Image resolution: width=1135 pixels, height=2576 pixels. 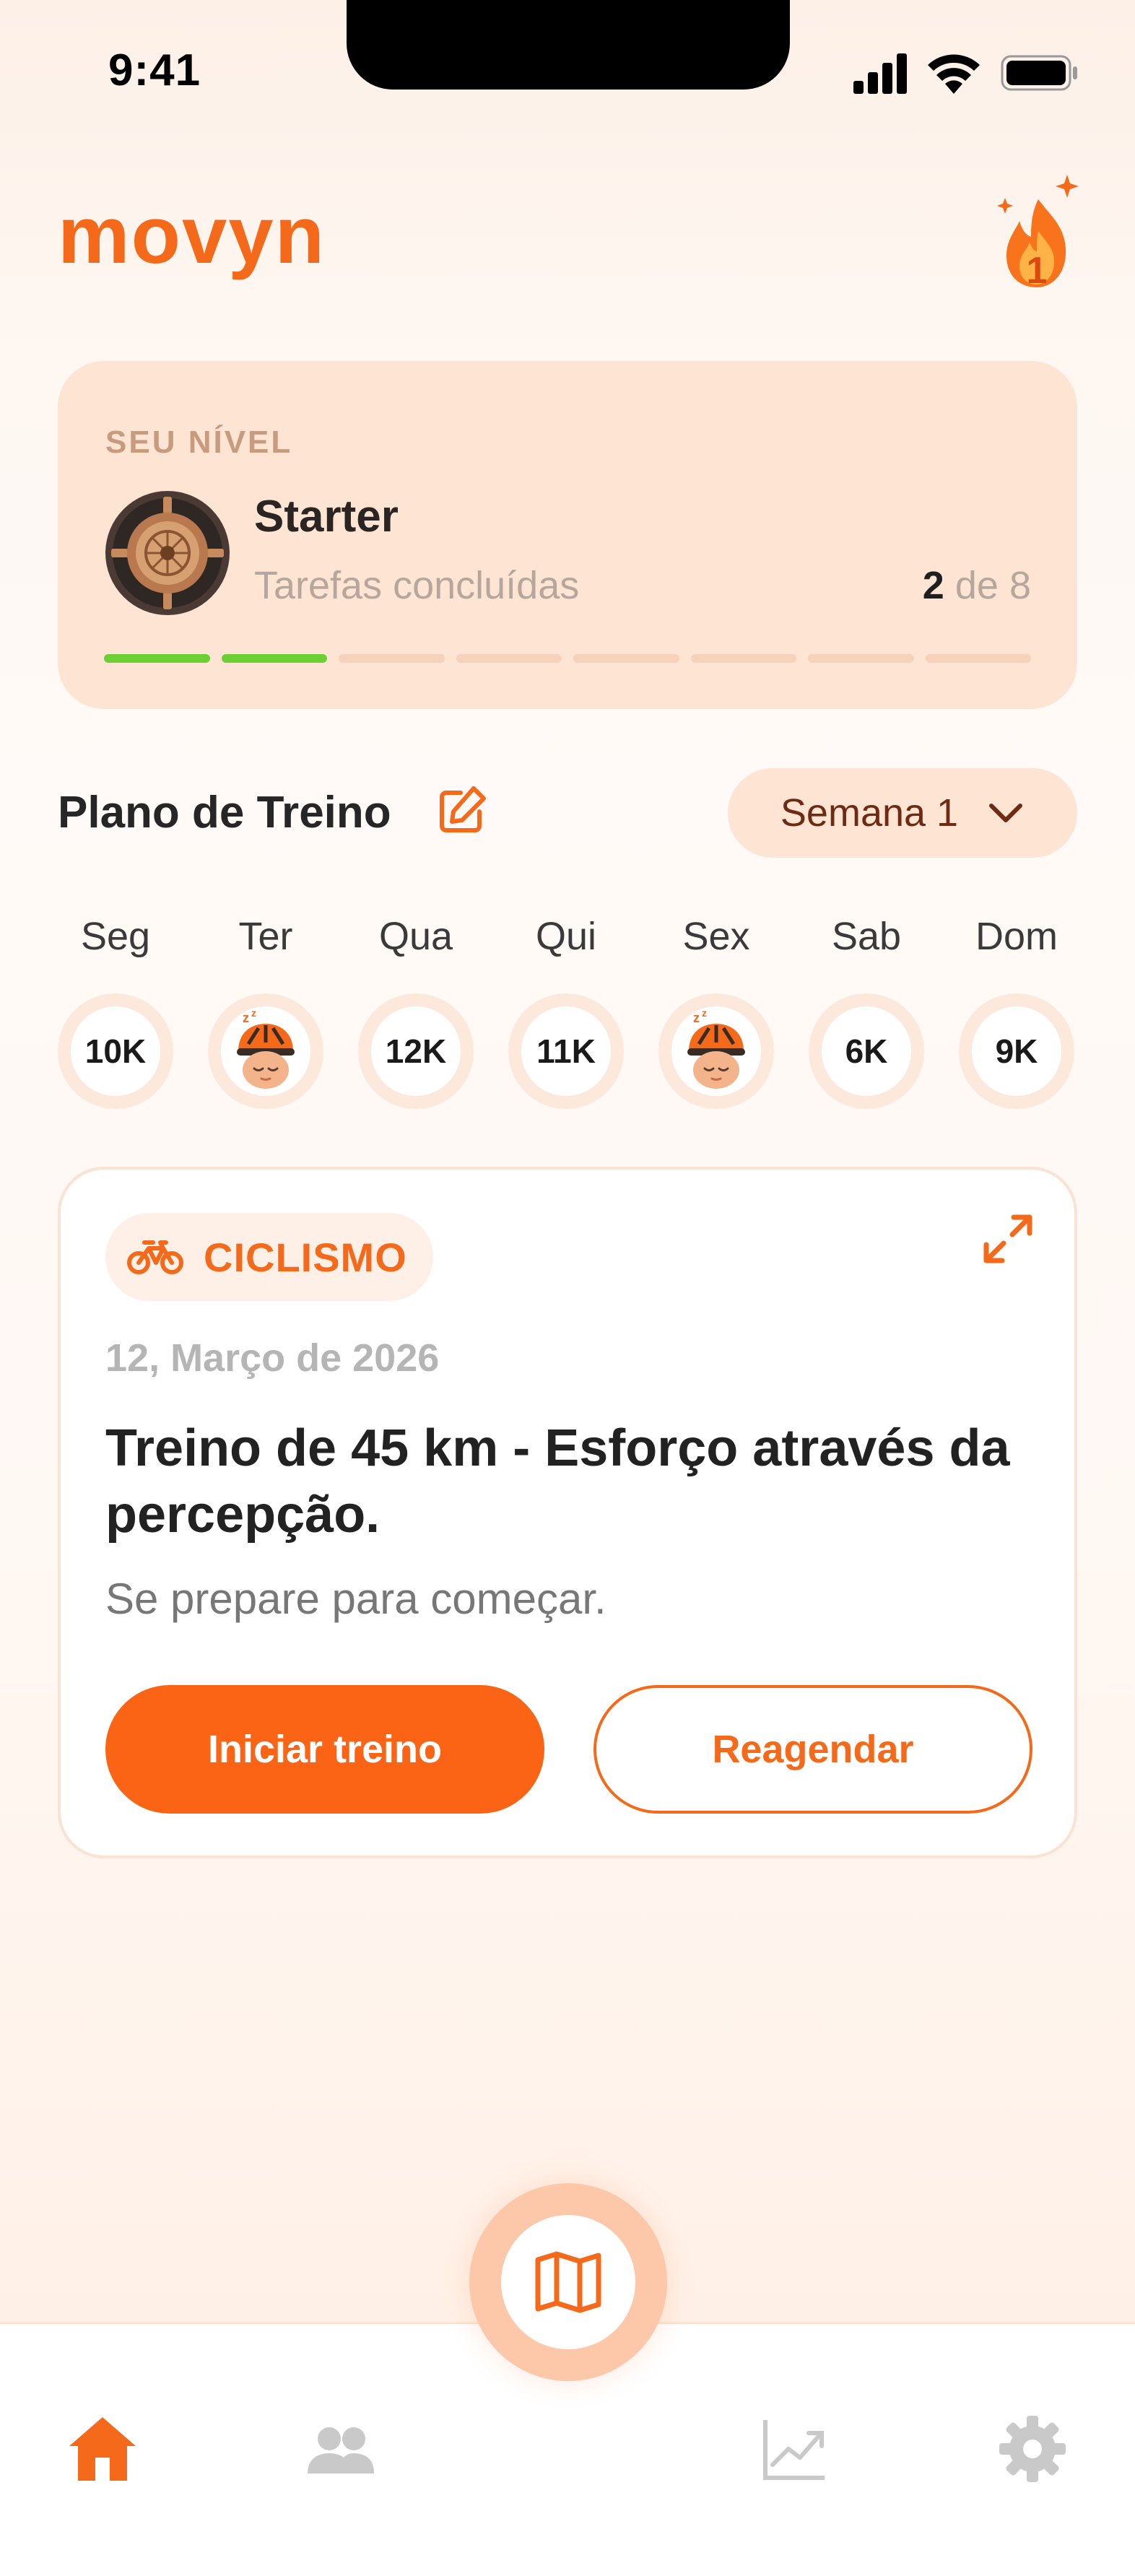 What do you see at coordinates (116, 936) in the screenshot?
I see `day-label-seg: Seg` at bounding box center [116, 936].